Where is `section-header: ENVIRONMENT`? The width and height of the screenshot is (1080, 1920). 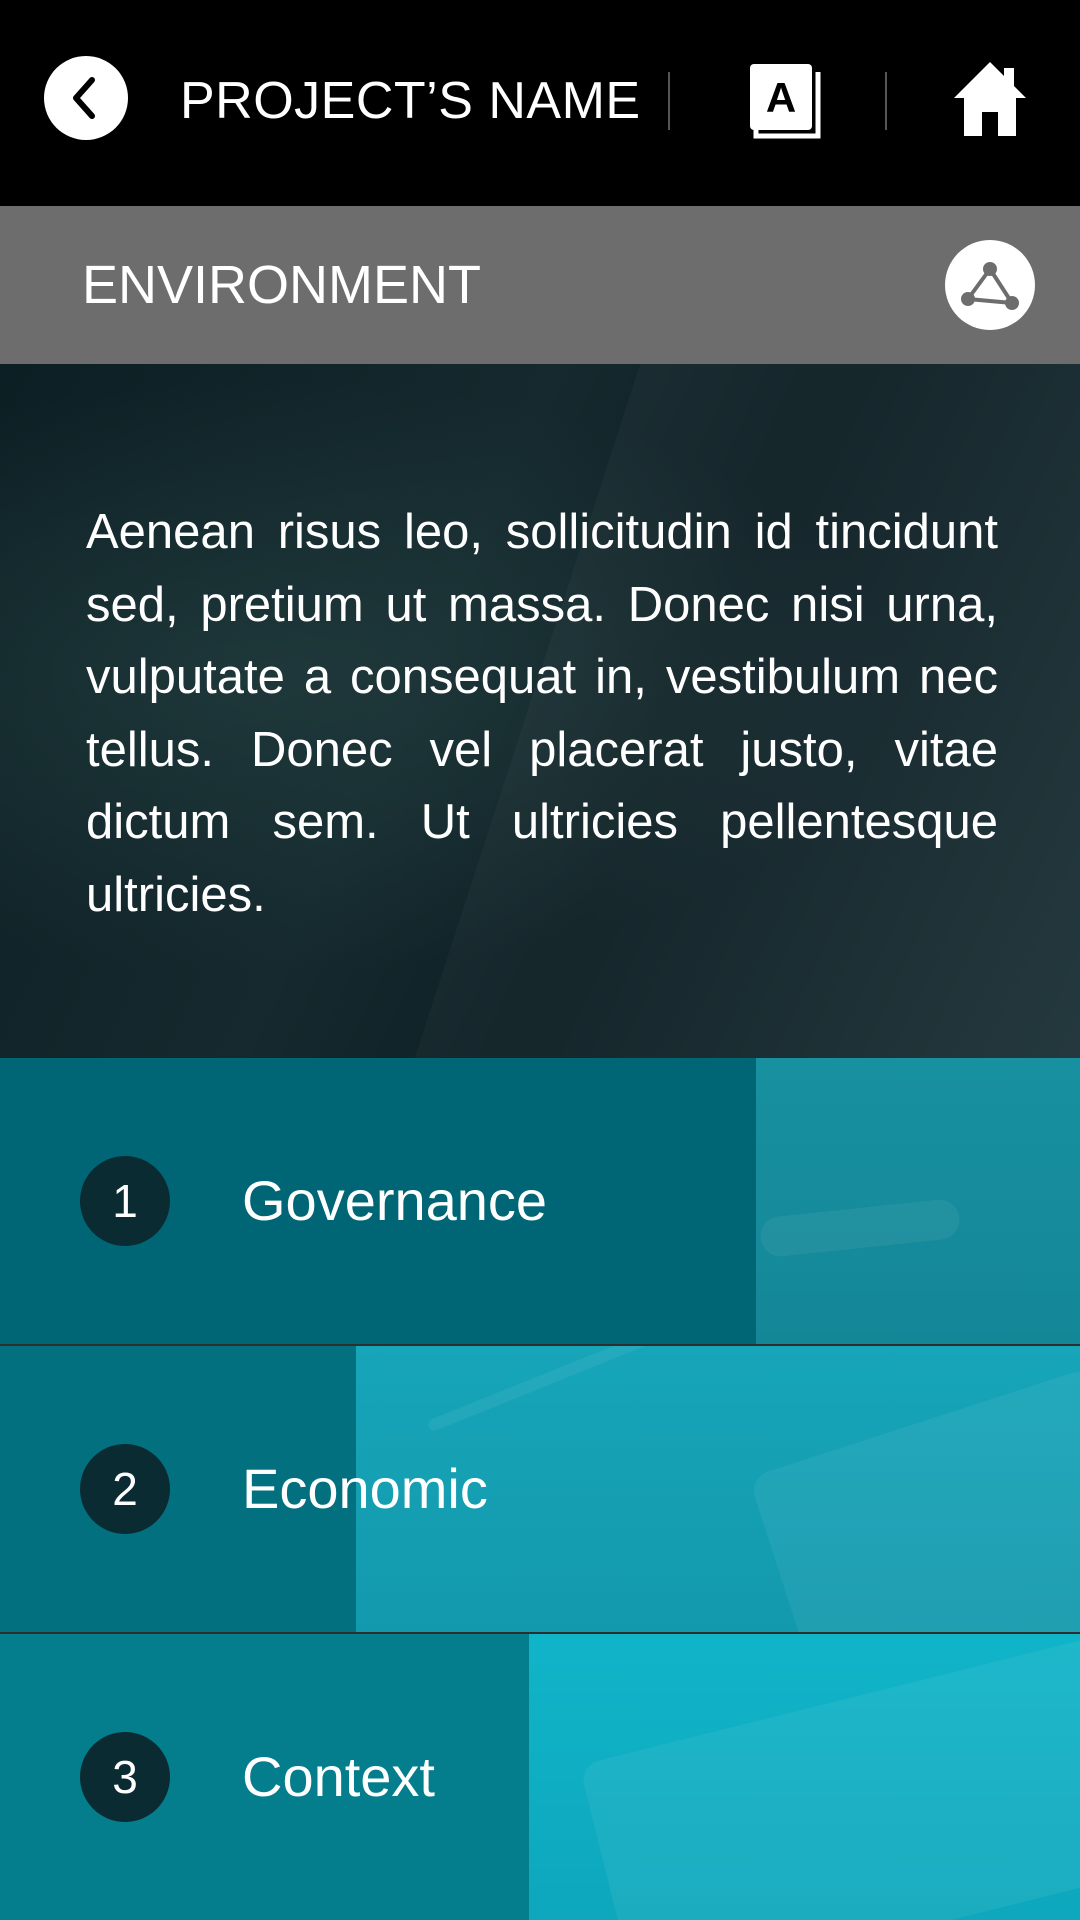
section-header: ENVIRONMENT is located at coordinates (540, 285).